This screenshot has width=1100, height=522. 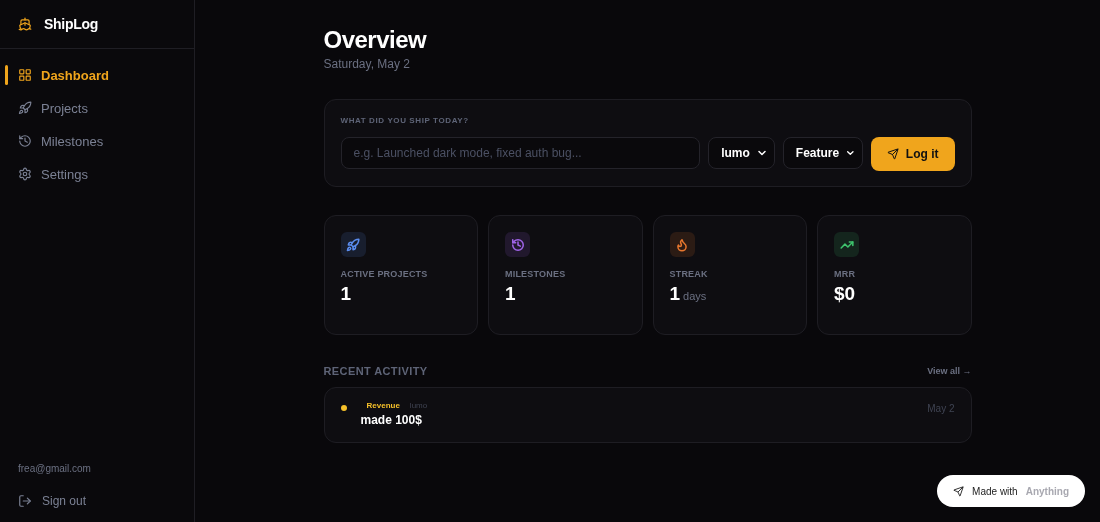 What do you see at coordinates (97, 108) in the screenshot?
I see `nav-item: Projects` at bounding box center [97, 108].